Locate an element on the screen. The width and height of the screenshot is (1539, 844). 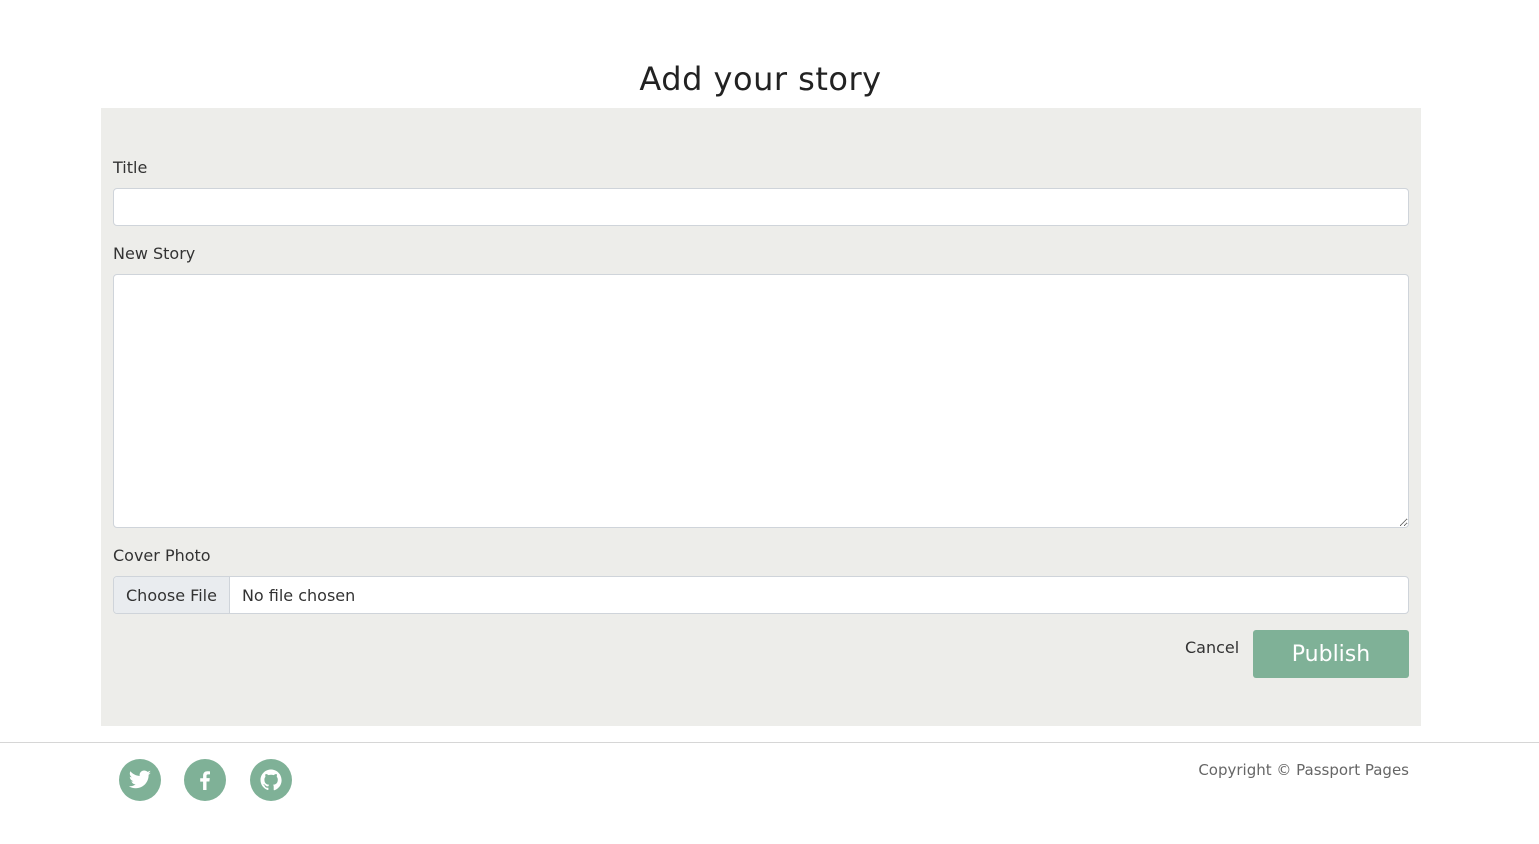
title-label: Title is located at coordinates (130, 167).